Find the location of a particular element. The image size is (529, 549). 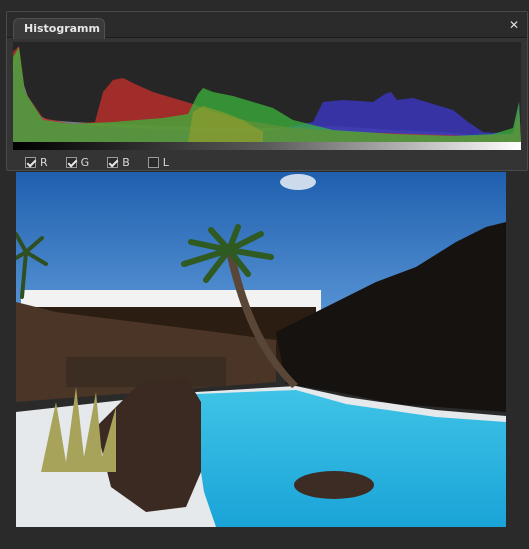

channel-label-b: B is located at coordinates (126, 162).